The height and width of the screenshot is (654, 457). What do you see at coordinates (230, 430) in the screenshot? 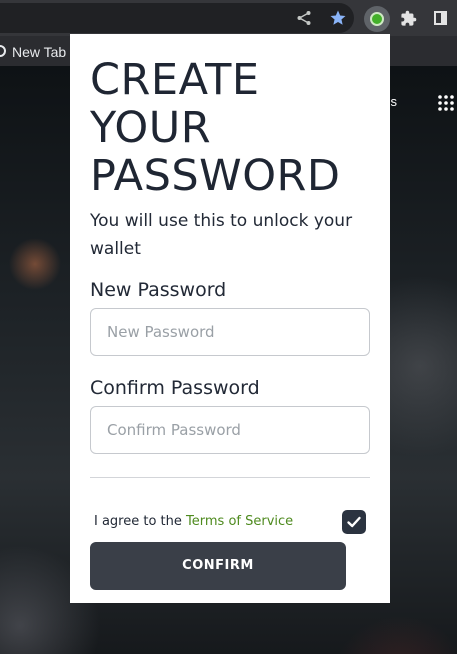
I see `confirm-password-input` at bounding box center [230, 430].